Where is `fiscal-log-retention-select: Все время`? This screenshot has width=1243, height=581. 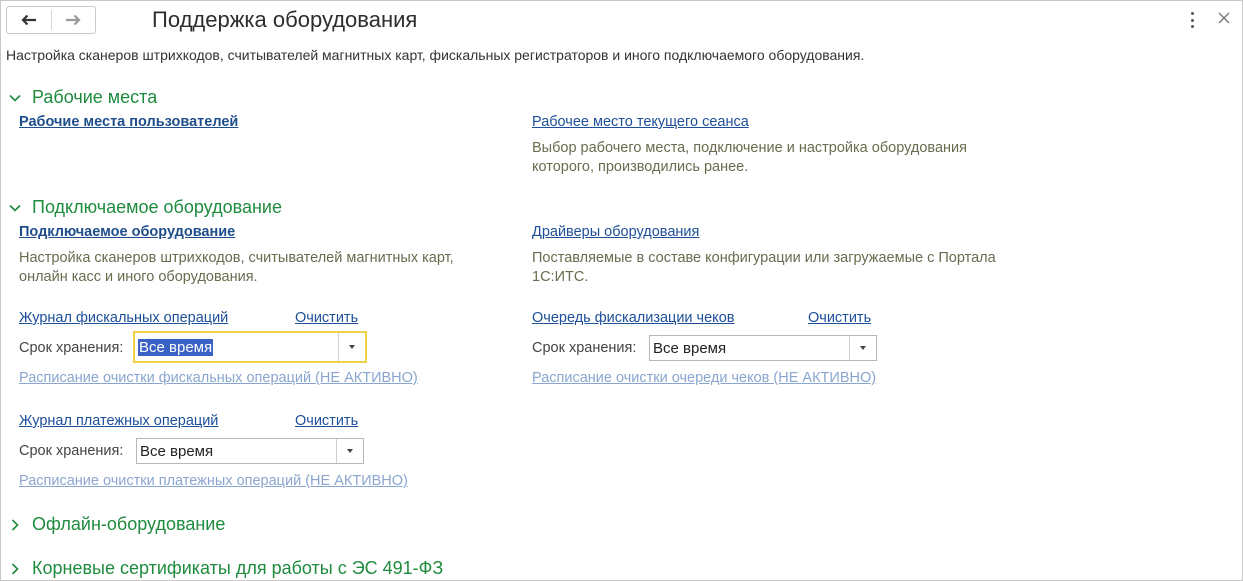
fiscal-log-retention-select: Все время is located at coordinates (250, 347).